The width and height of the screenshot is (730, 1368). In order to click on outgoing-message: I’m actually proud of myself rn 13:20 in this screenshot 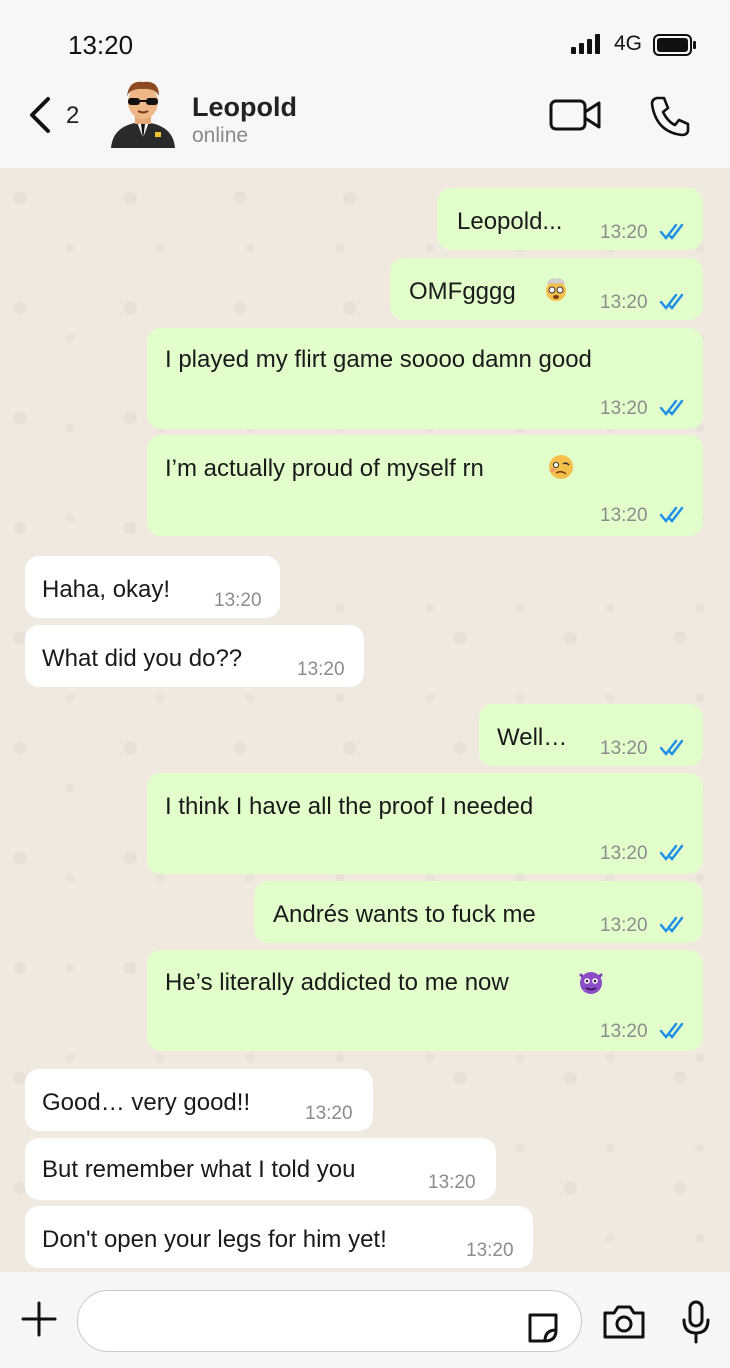, I will do `click(425, 485)`.